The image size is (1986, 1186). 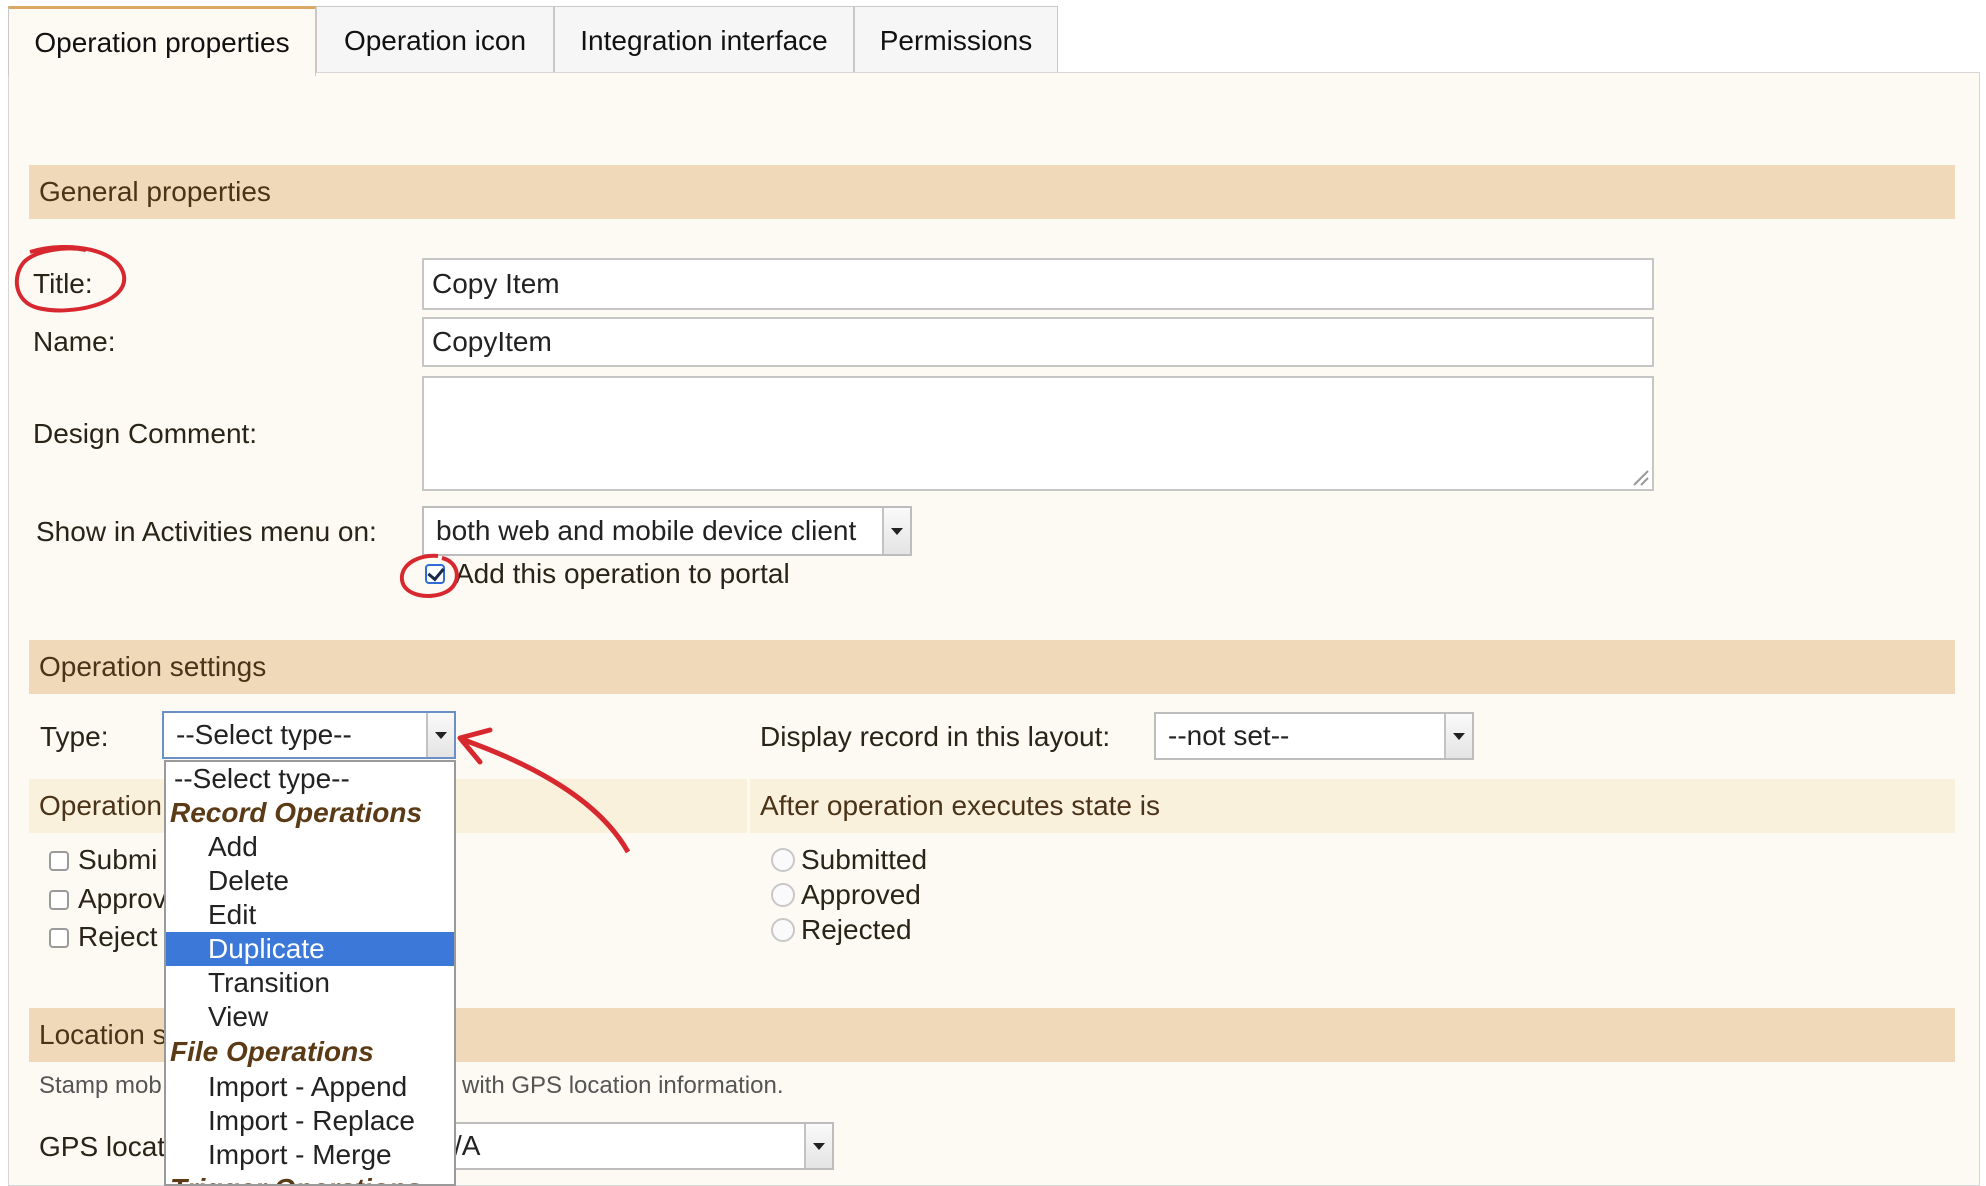 What do you see at coordinates (310, 1121) in the screenshot?
I see `dropdown-option-import-replace: Import - Replace` at bounding box center [310, 1121].